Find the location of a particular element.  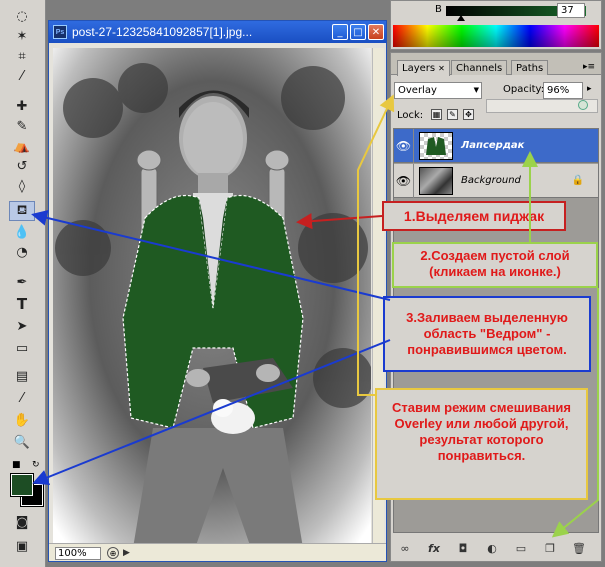

tab-channels: Channels is located at coordinates (479, 67).